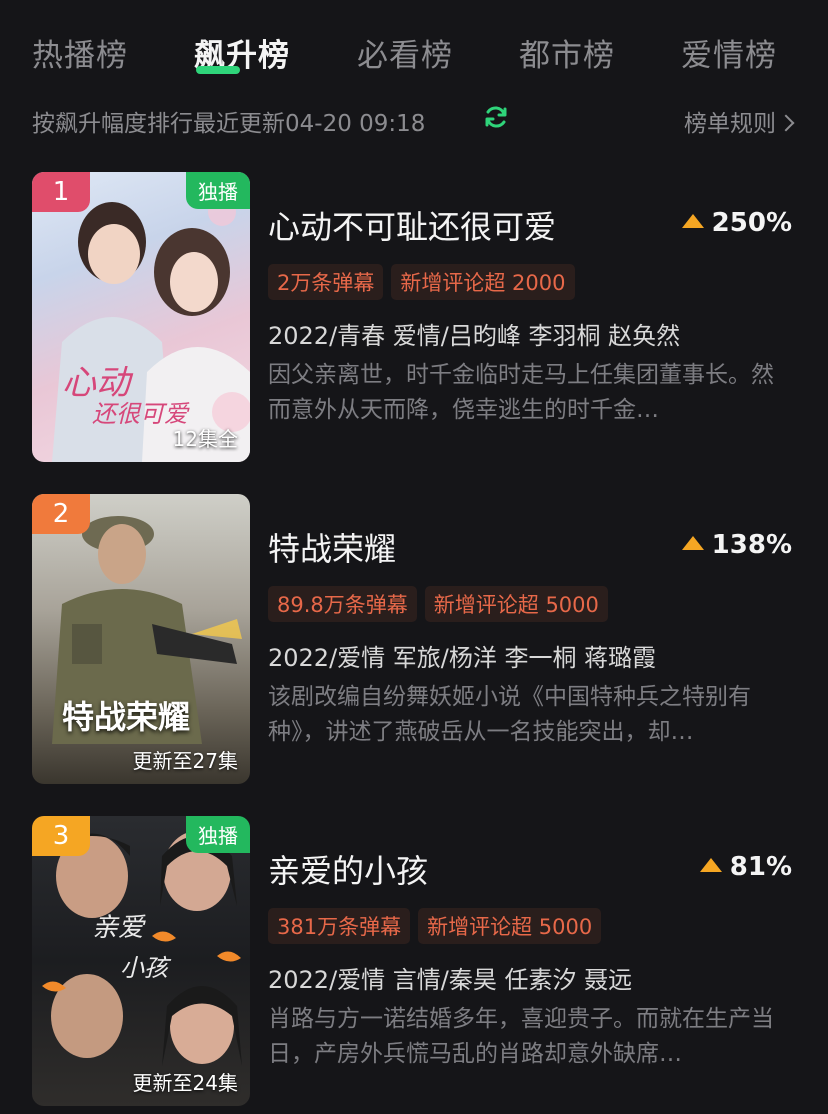  What do you see at coordinates (567, 52) in the screenshot?
I see `tab-urban: 都市榜` at bounding box center [567, 52].